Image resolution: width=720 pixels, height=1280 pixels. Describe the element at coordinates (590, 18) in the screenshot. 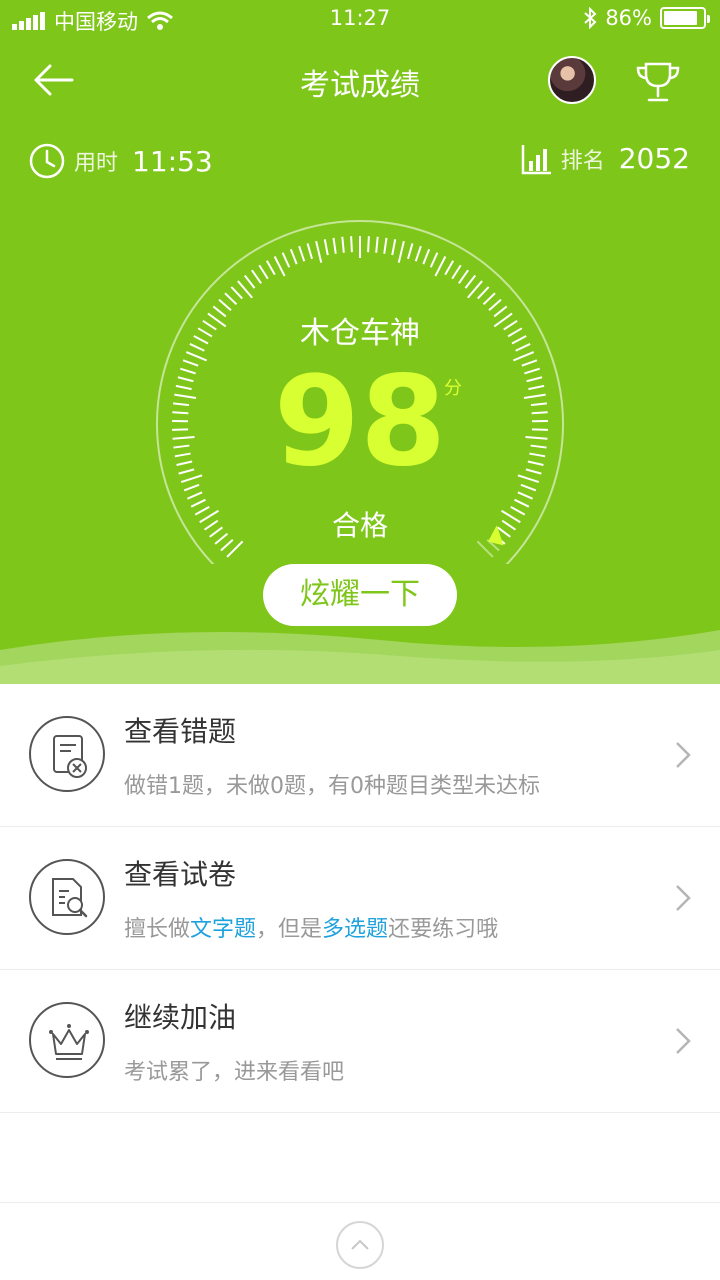

I see `bluetooth-icon` at that location.